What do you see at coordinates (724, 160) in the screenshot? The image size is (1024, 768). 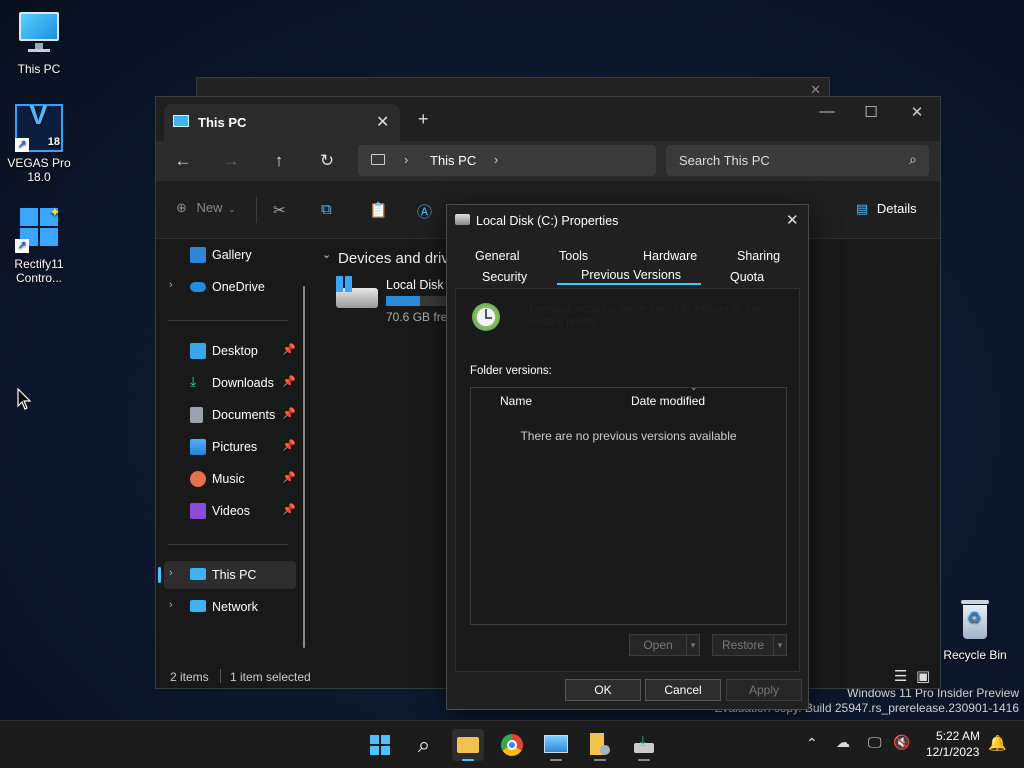 I see `search-input: Search This PC` at bounding box center [724, 160].